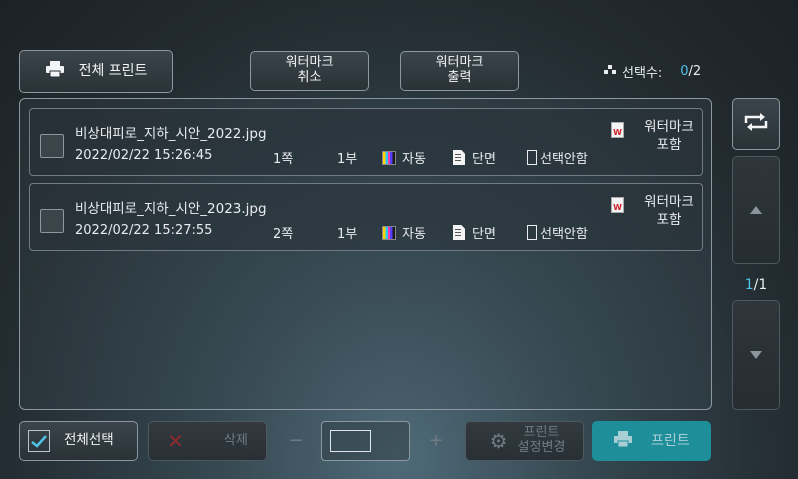 The image size is (798, 479). Describe the element at coordinates (541, 433) in the screenshot. I see `settings-label-1: 프린트` at that location.